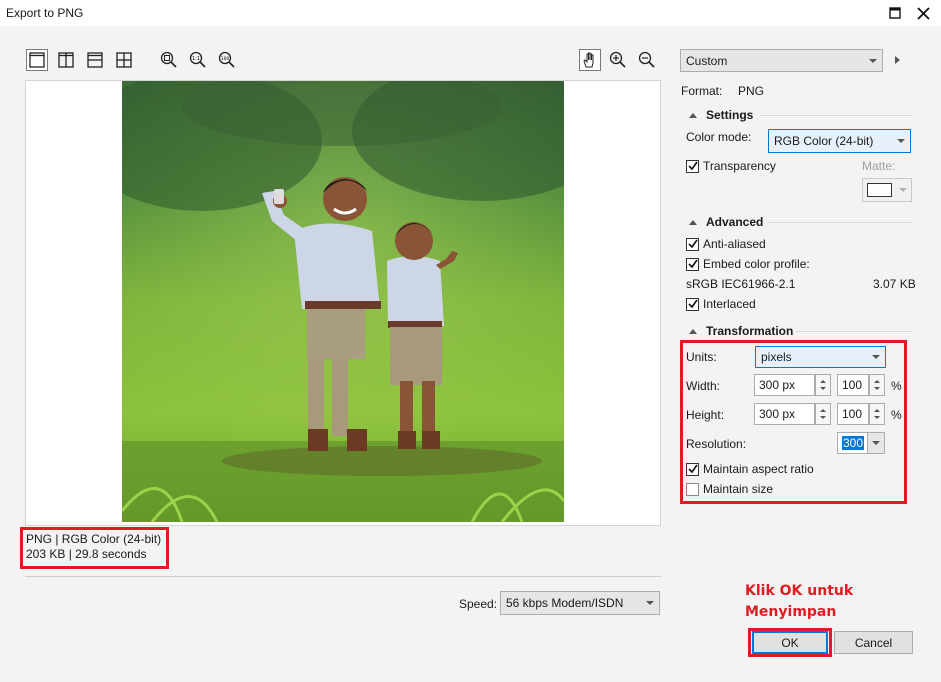  What do you see at coordinates (824, 141) in the screenshot?
I see `color-mode-value: RGB Color (24-bit)` at bounding box center [824, 141].